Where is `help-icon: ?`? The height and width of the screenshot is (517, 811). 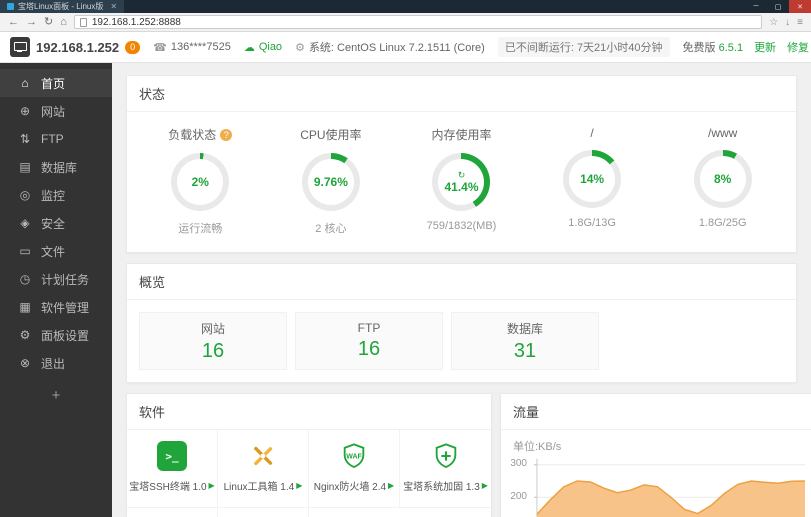
help-icon: ? is located at coordinates (226, 134).